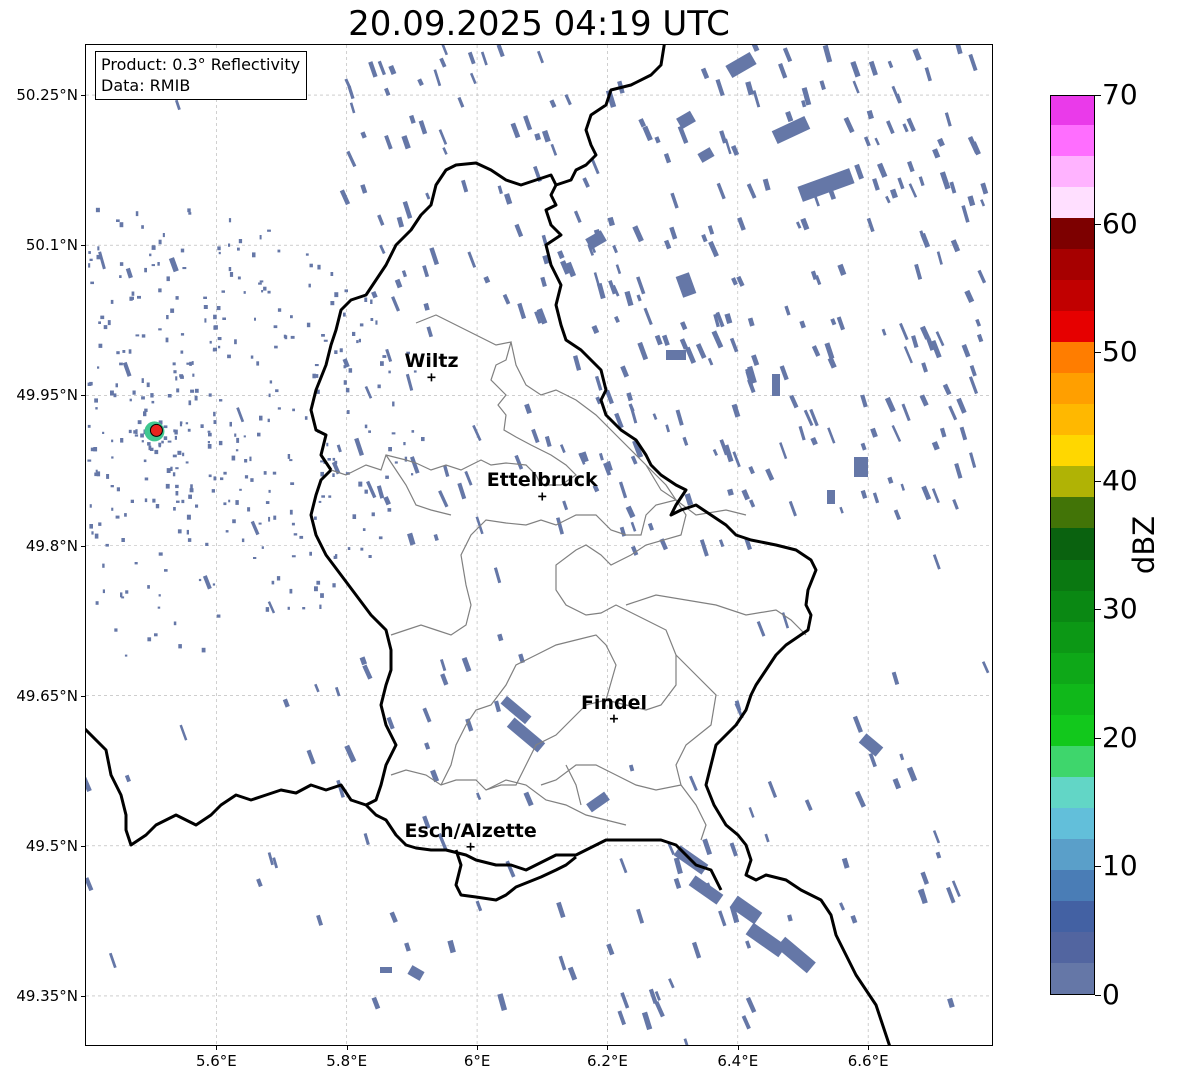 The height and width of the screenshot is (1081, 1184). Describe the element at coordinates (1120, 352) in the screenshot. I see `colorbar-tick-label: 50` at that location.